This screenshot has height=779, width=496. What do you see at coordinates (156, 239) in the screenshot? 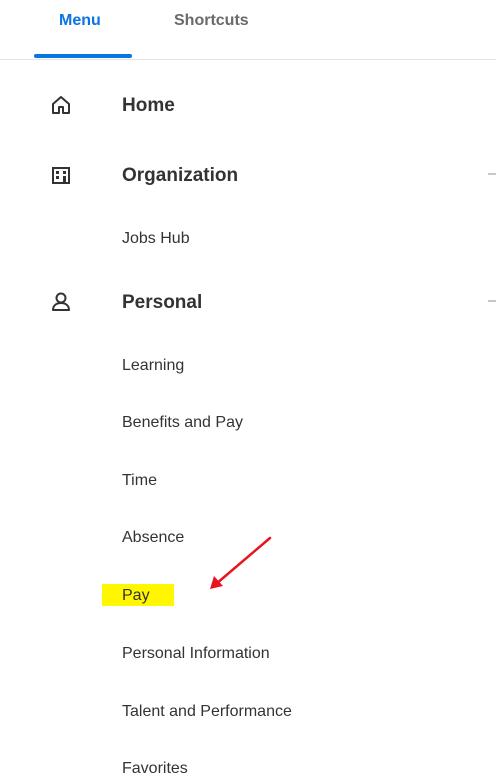
I see `nav-subitem-jobs-hub: Jobs Hub` at bounding box center [156, 239].